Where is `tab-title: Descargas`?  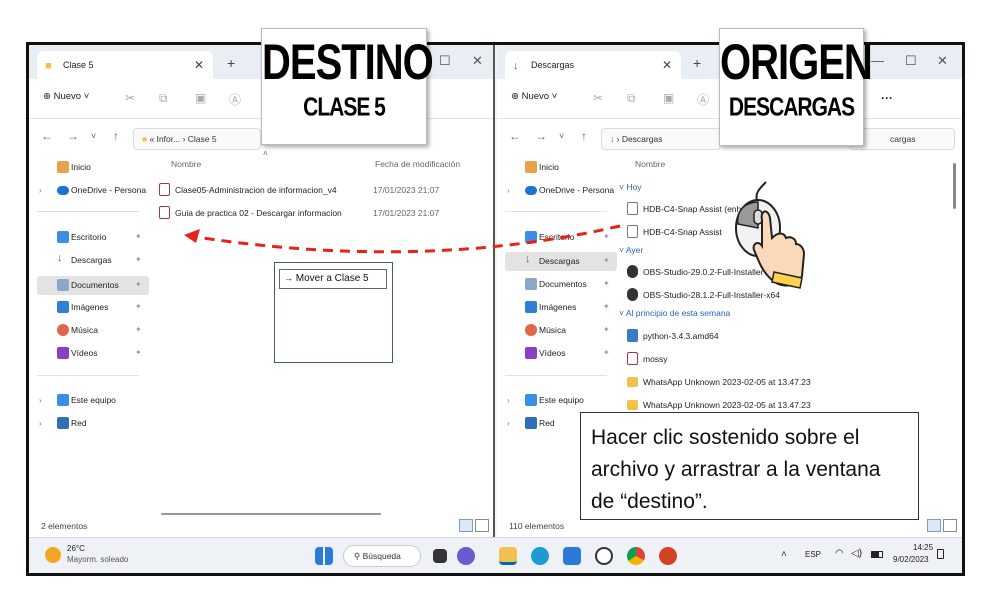
tab-title: Descargas is located at coordinates (553, 65).